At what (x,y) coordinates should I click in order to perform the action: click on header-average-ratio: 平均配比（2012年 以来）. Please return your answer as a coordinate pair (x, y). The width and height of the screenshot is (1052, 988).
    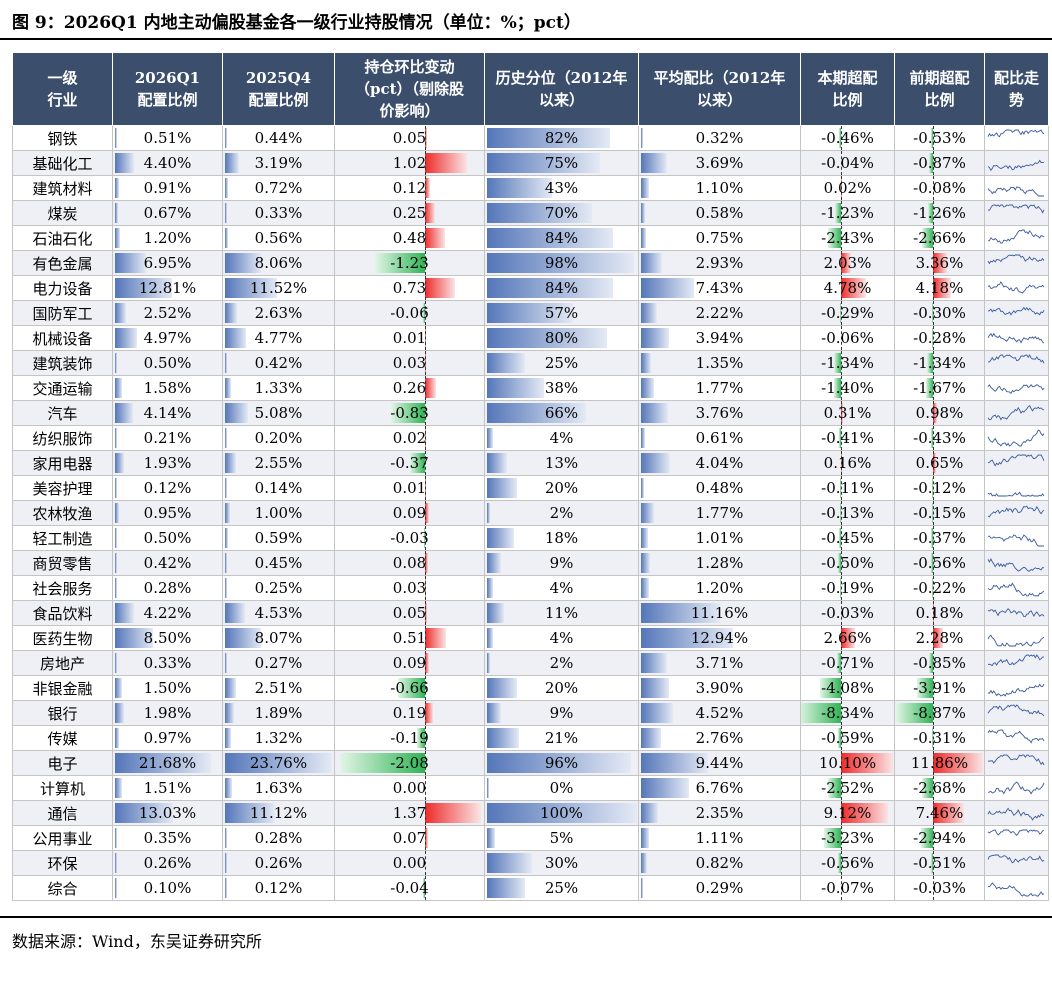
    Looking at the image, I should click on (719, 89).